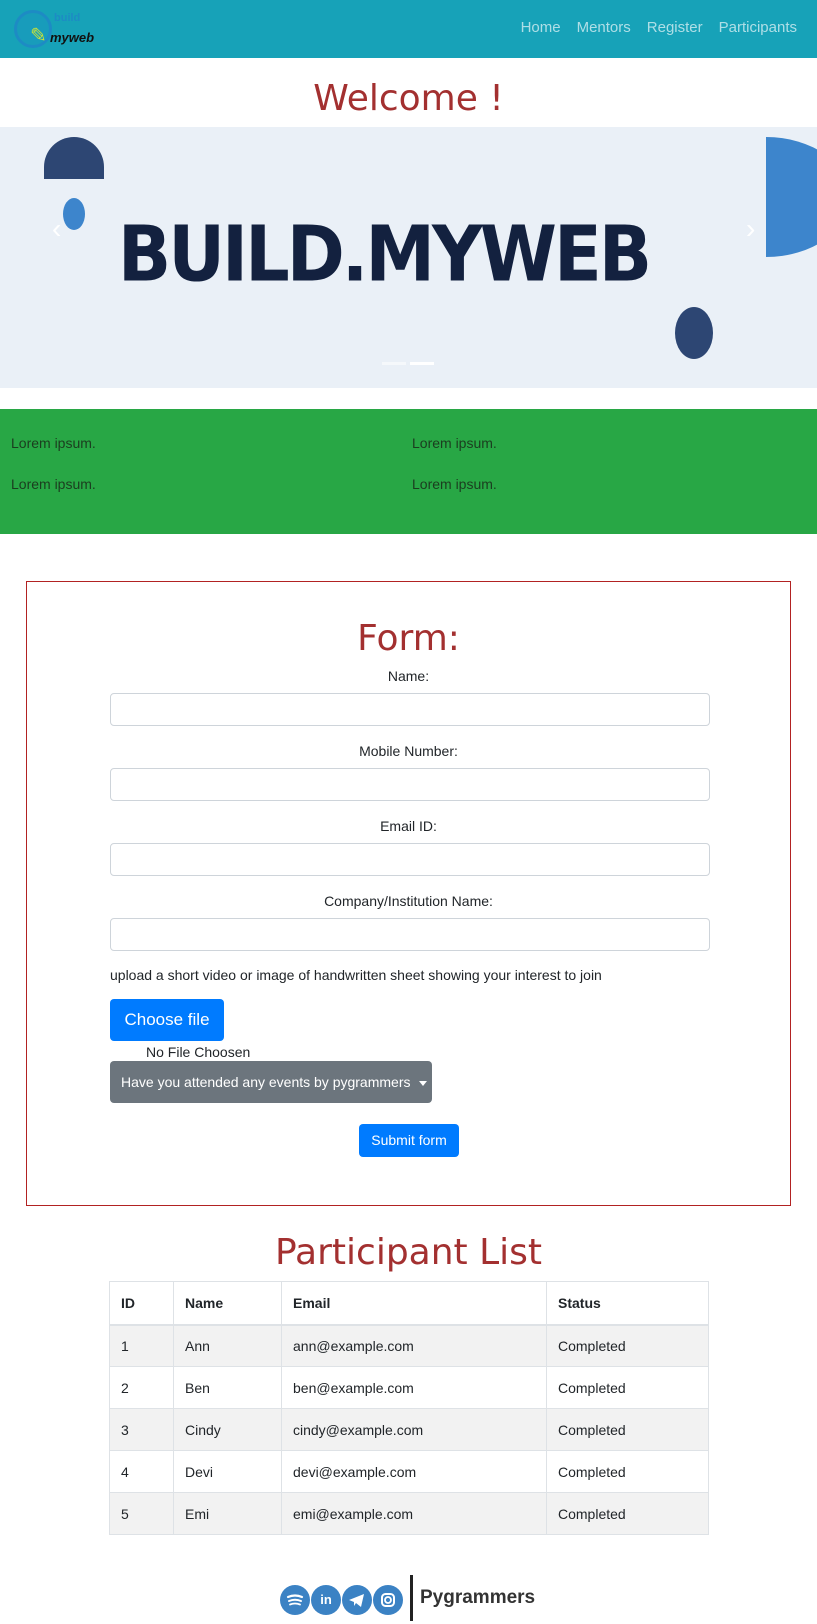 The width and height of the screenshot is (817, 1624). I want to click on carousel-title: BUILD.MYWEB, so click(384, 254).